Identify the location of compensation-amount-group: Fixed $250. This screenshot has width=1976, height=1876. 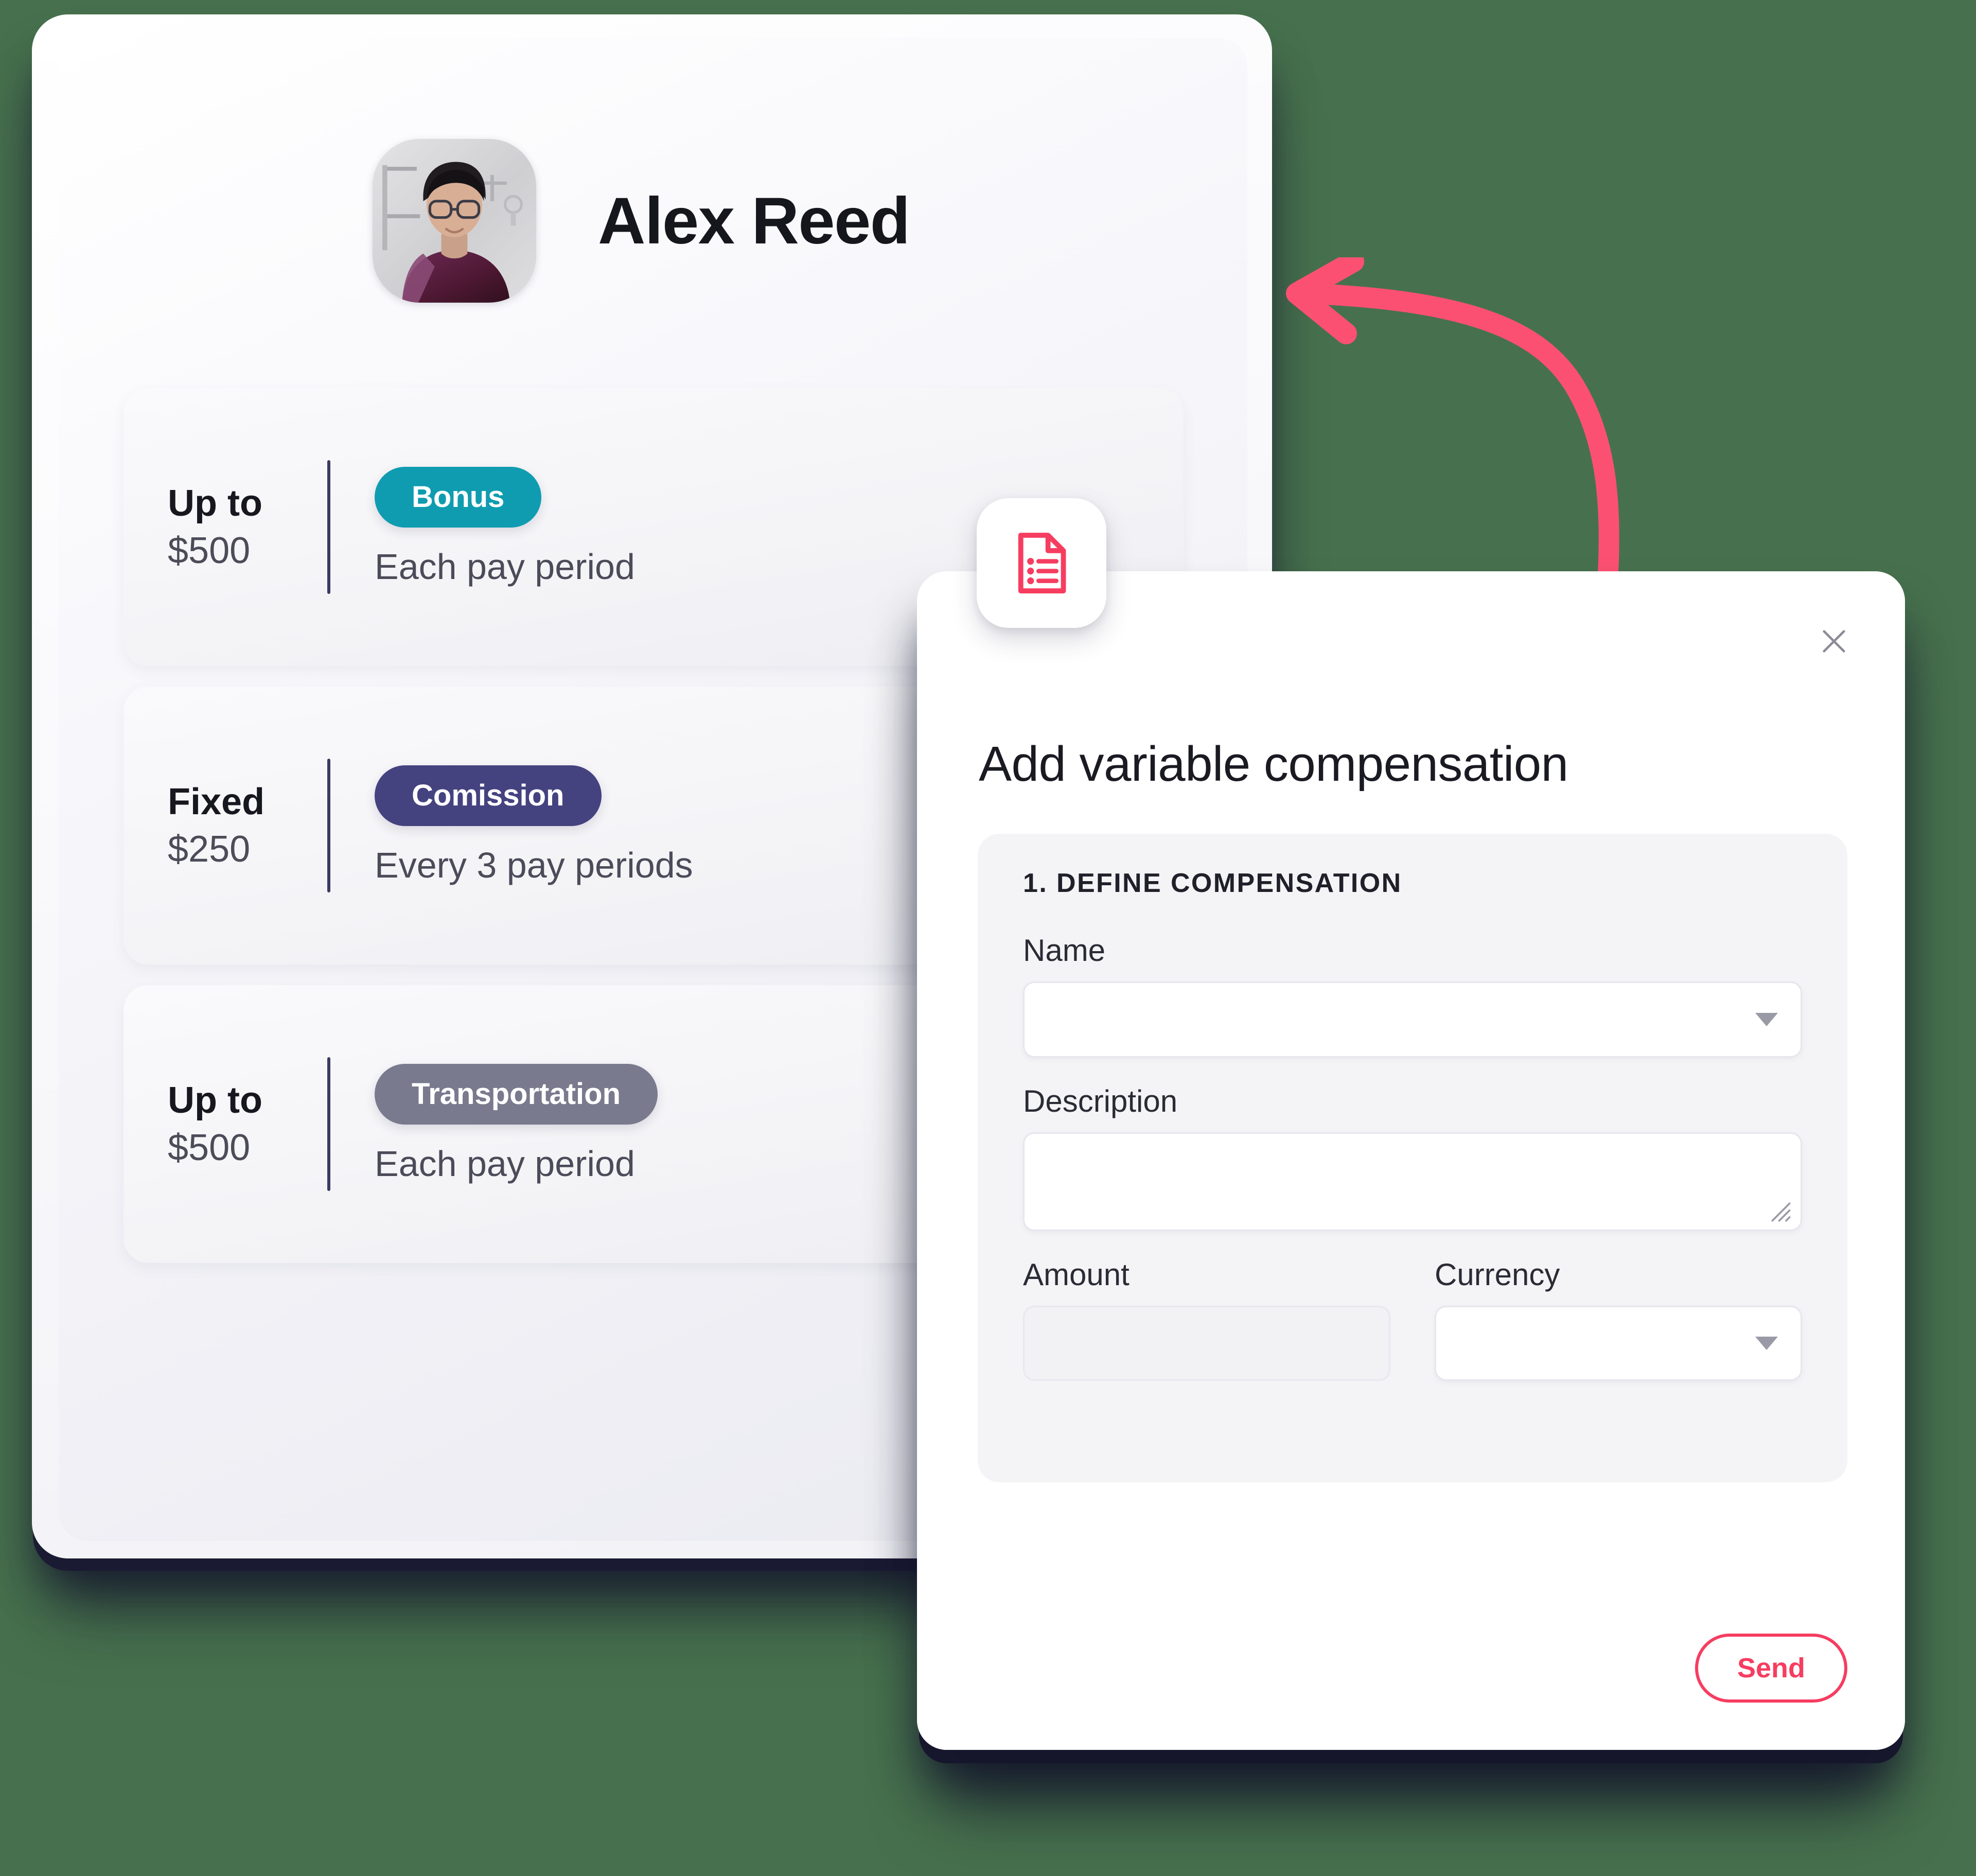
(247, 826).